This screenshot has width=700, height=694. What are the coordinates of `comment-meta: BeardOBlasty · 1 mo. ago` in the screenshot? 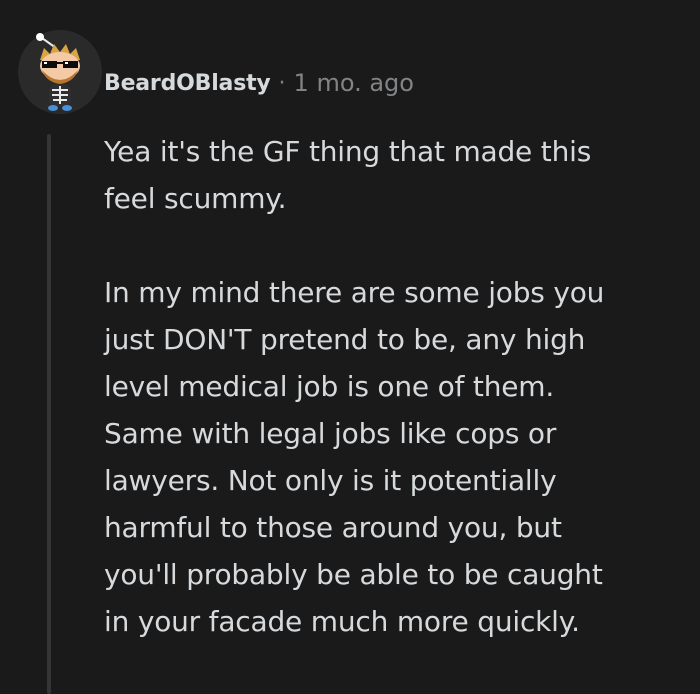 It's located at (259, 83).